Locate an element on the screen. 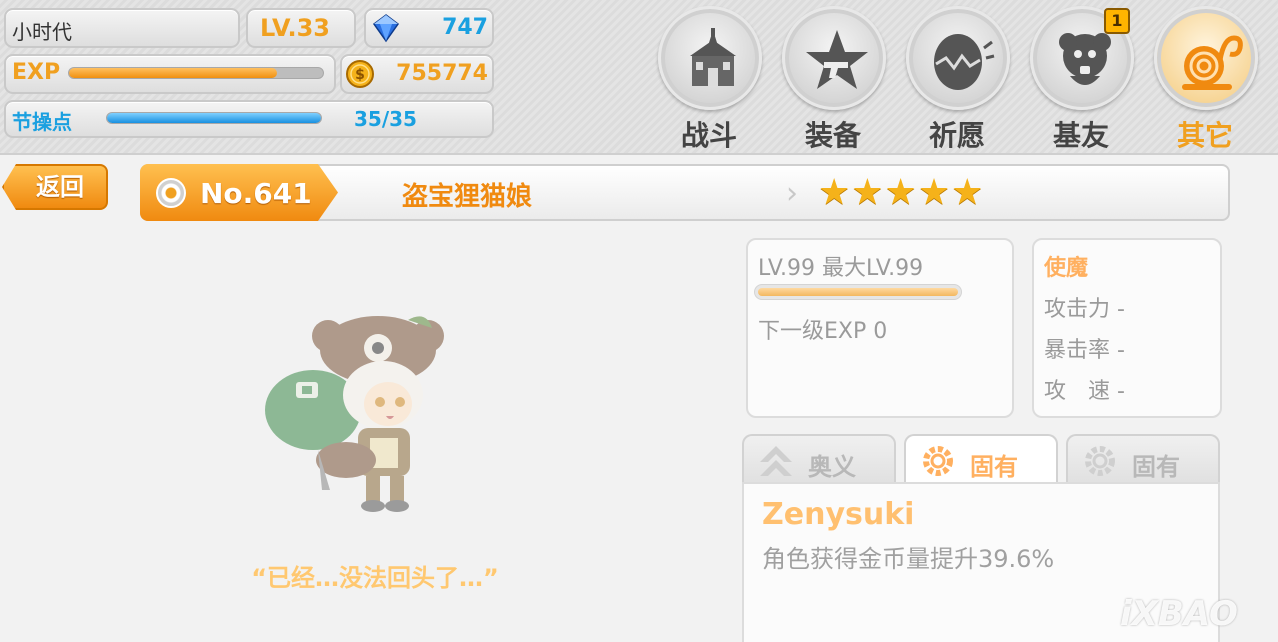 This screenshot has width=1278, height=642. character-quote: “已经…没法回头了…” is located at coordinates (375, 578).